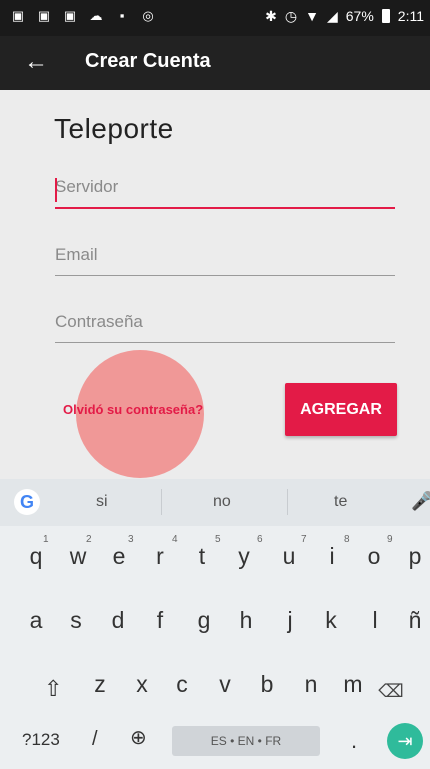  I want to click on key-x: x, so click(142, 684).